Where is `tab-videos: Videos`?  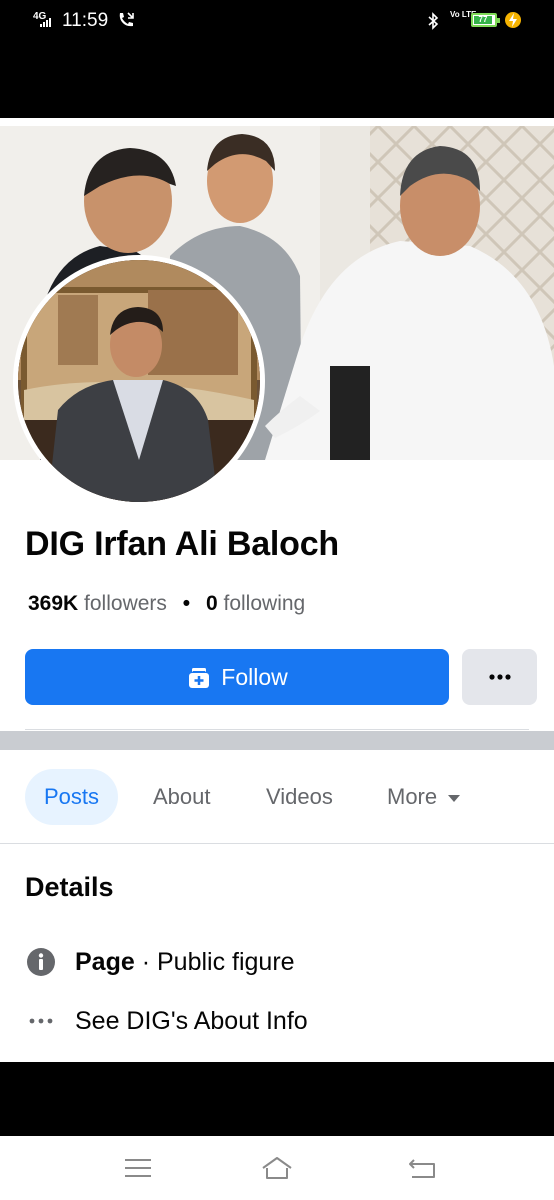 tab-videos: Videos is located at coordinates (299, 797).